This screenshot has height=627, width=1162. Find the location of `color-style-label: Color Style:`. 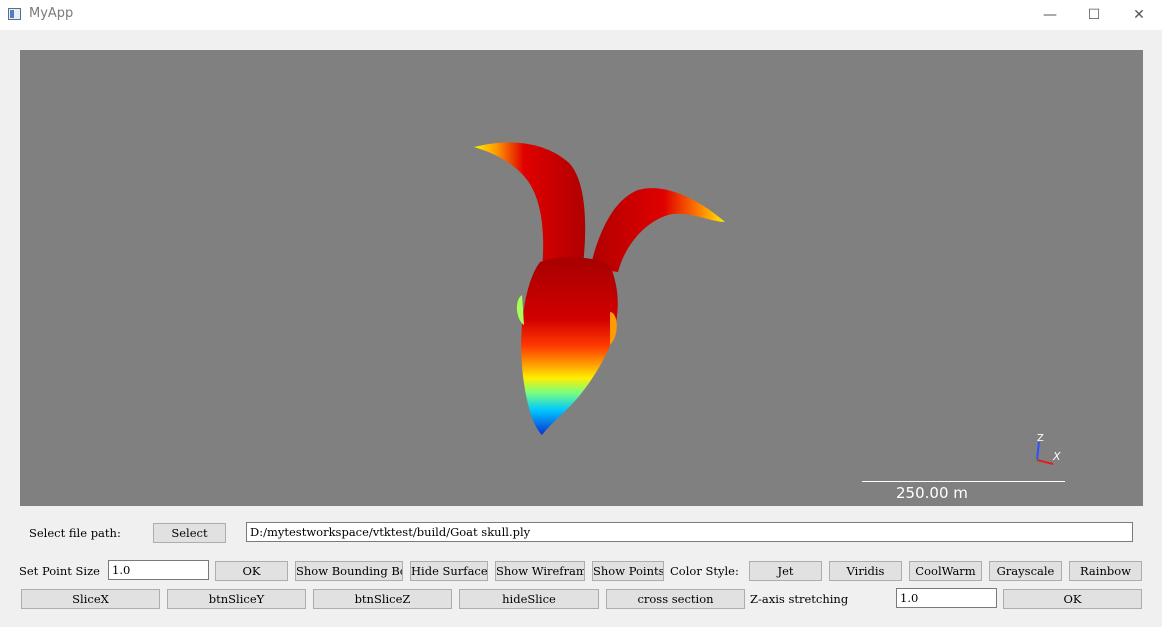

color-style-label: Color Style: is located at coordinates (704, 571).